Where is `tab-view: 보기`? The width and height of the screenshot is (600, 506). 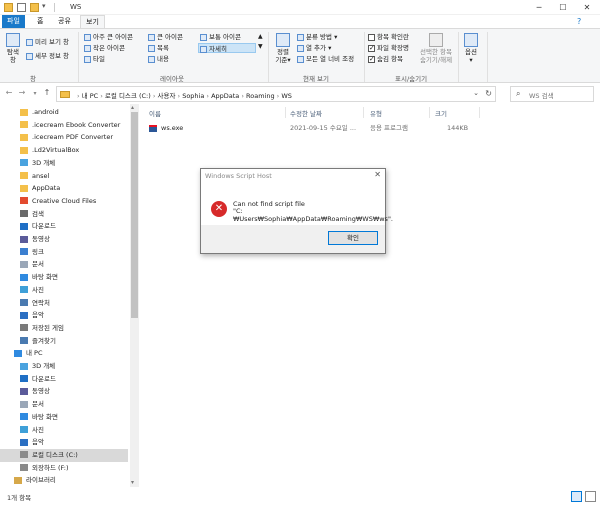
tab-view: 보기 is located at coordinates (92, 21).